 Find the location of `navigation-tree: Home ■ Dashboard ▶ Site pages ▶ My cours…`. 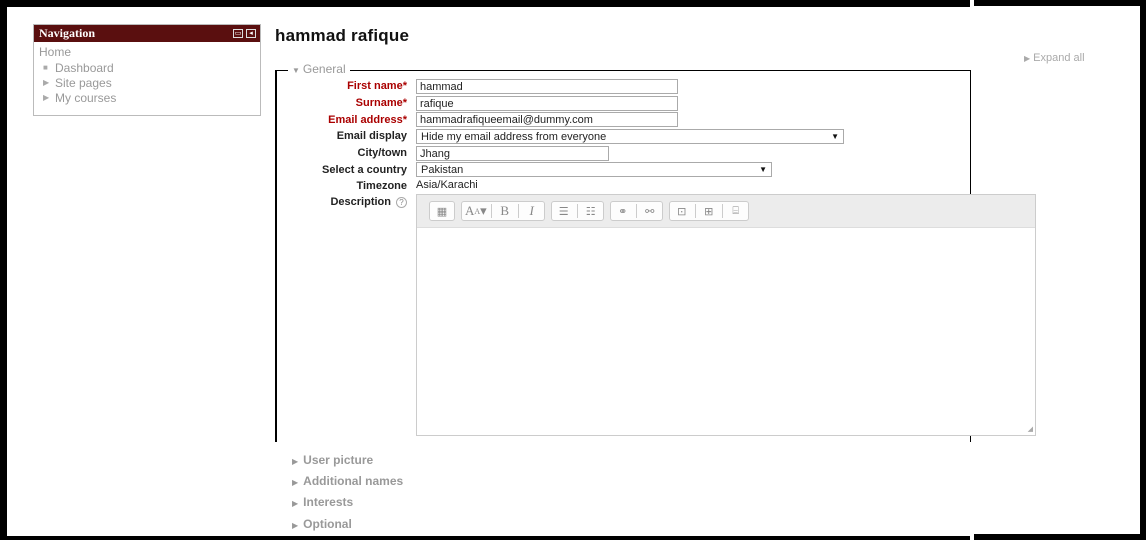

navigation-tree: Home ■ Dashboard ▶ Site pages ▶ My cours… is located at coordinates (147, 75).